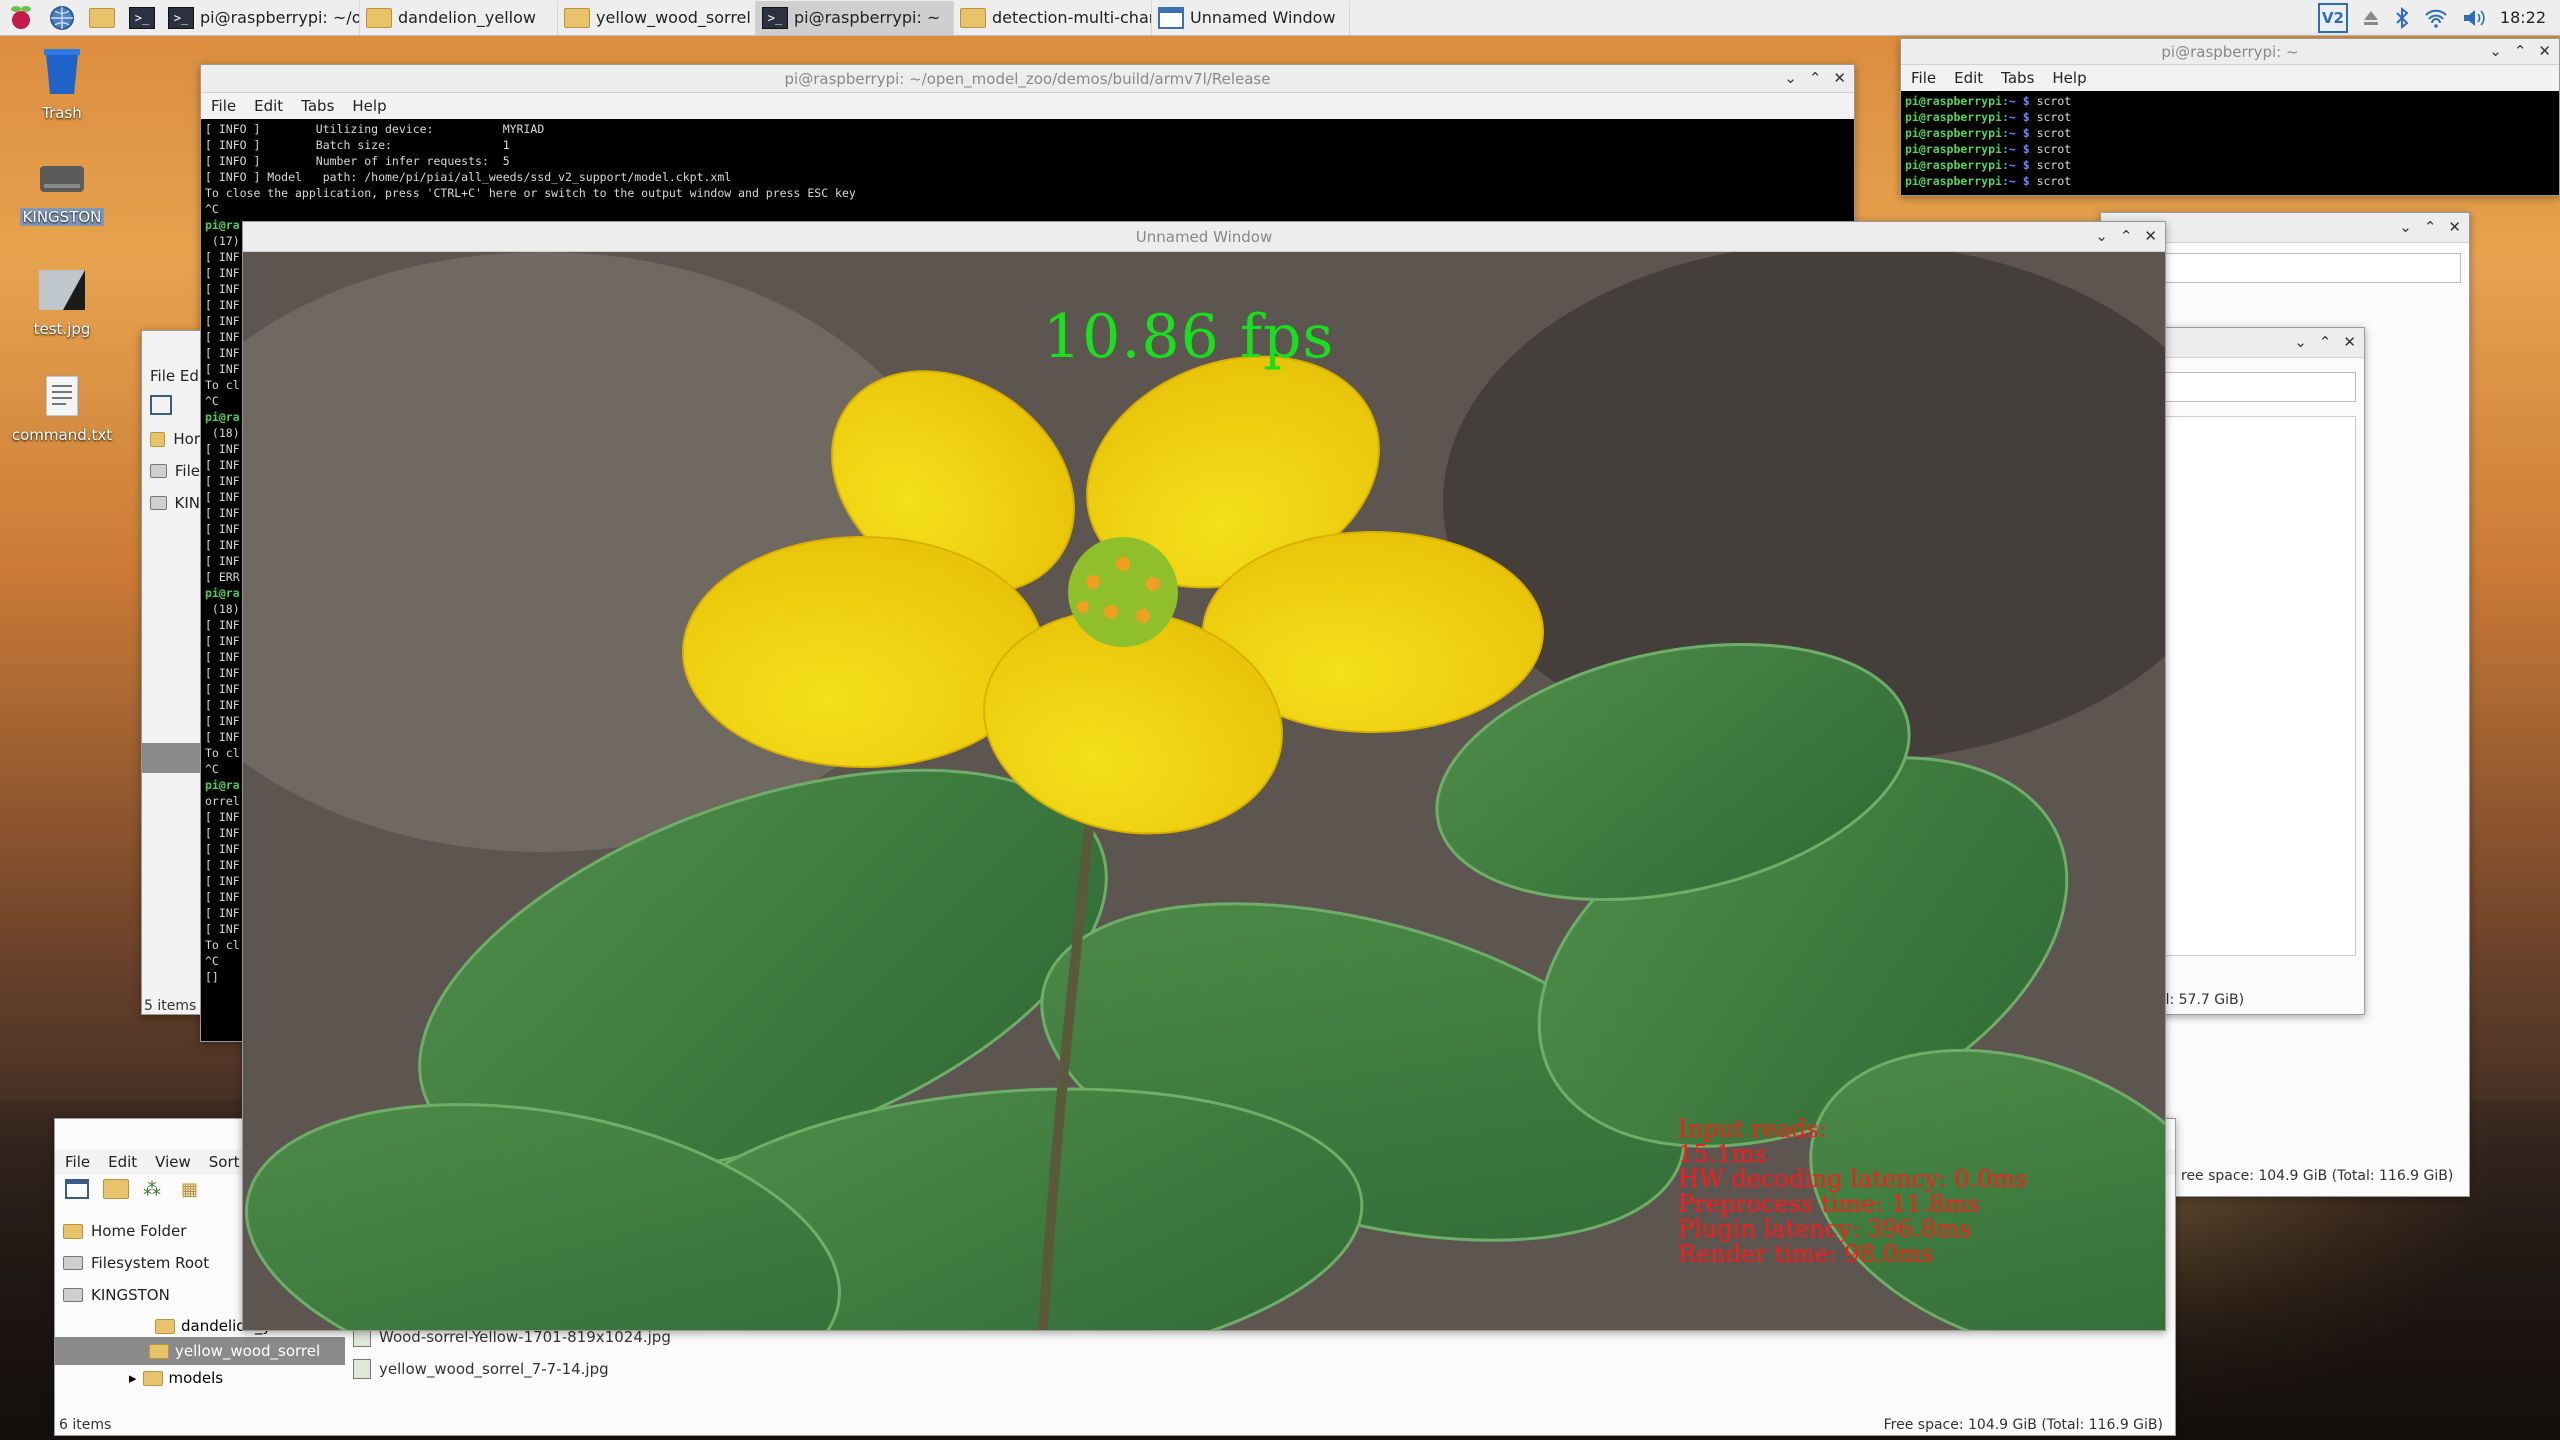 The width and height of the screenshot is (2560, 1440). Describe the element at coordinates (200, 1378) in the screenshot. I see `tree-item: ▸ models` at that location.